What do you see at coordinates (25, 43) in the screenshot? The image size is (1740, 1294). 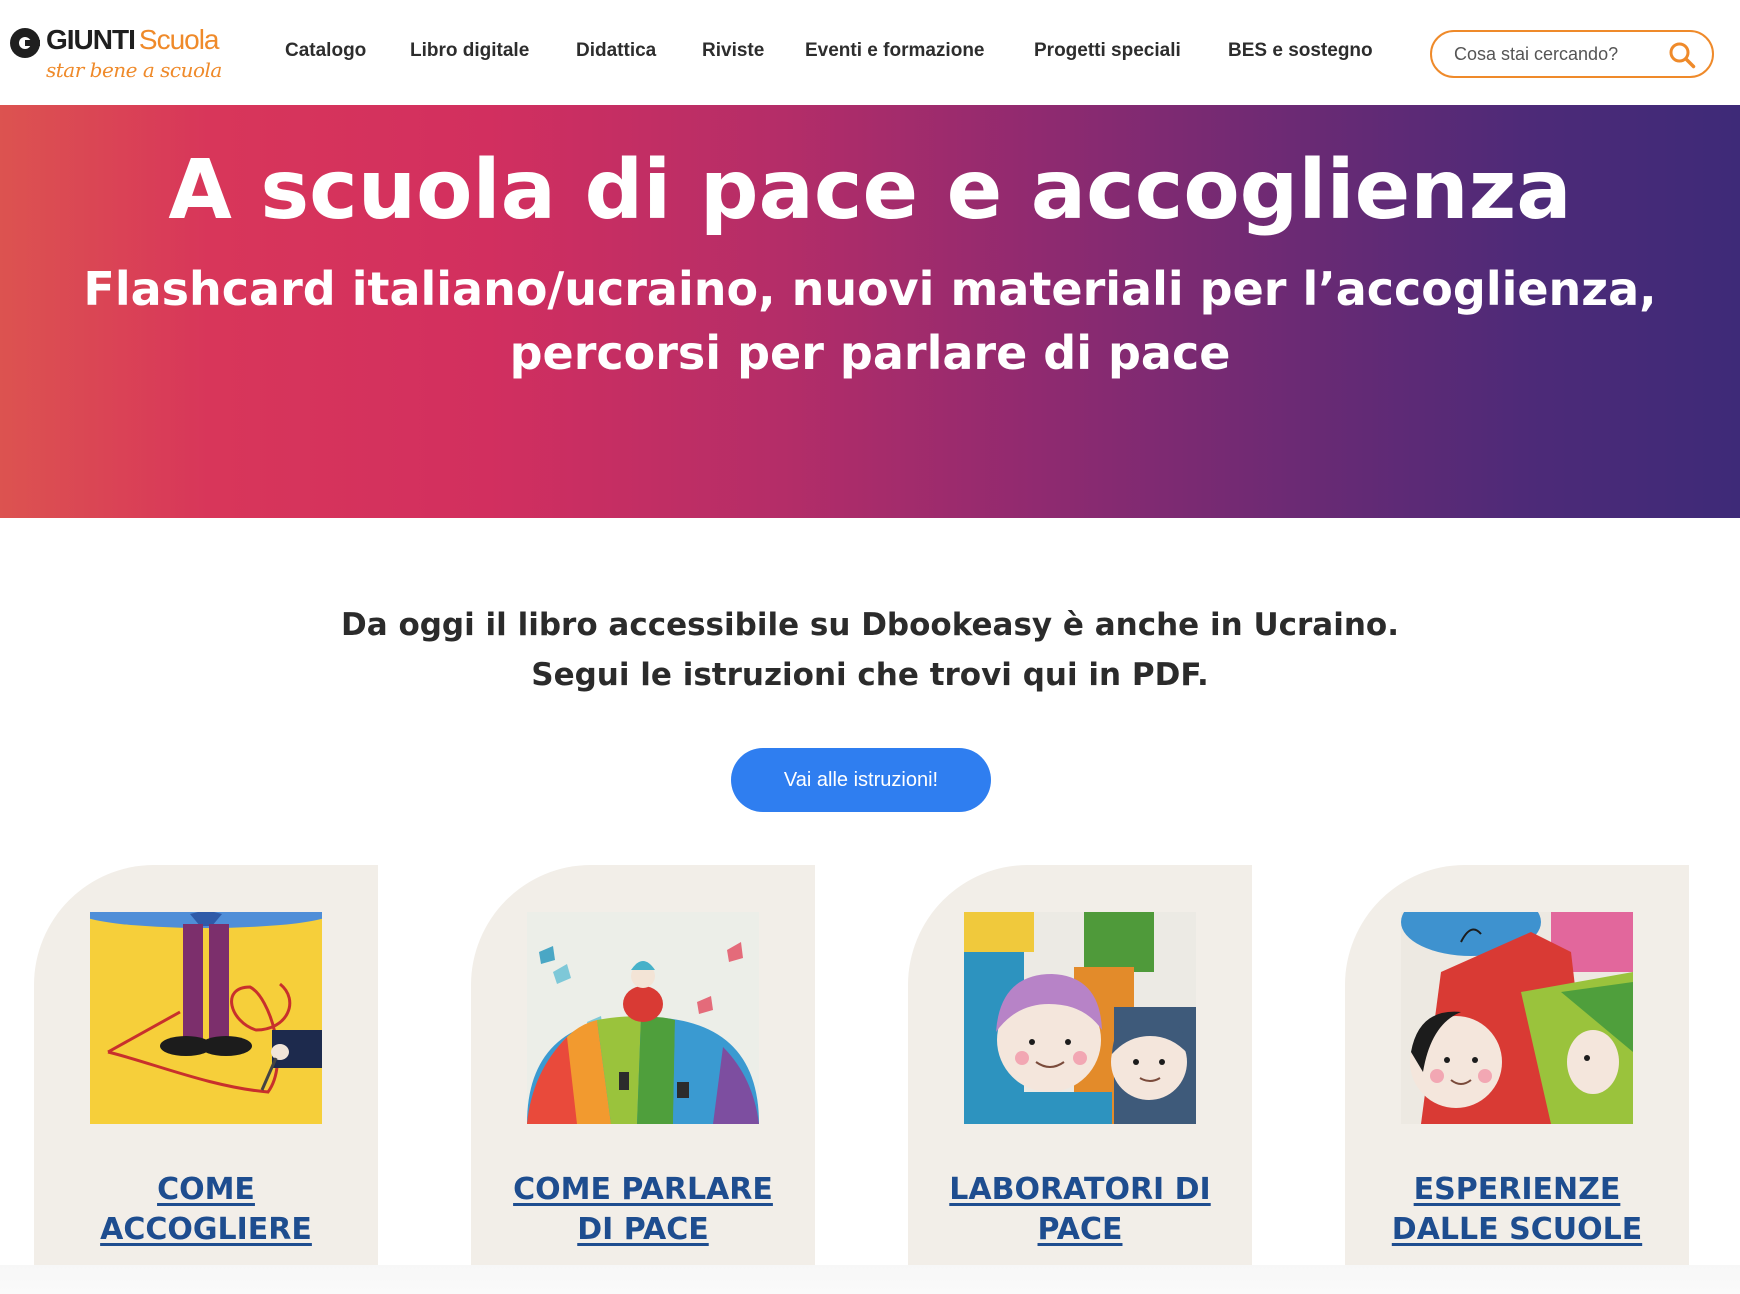 I see `giunti-g-icon` at bounding box center [25, 43].